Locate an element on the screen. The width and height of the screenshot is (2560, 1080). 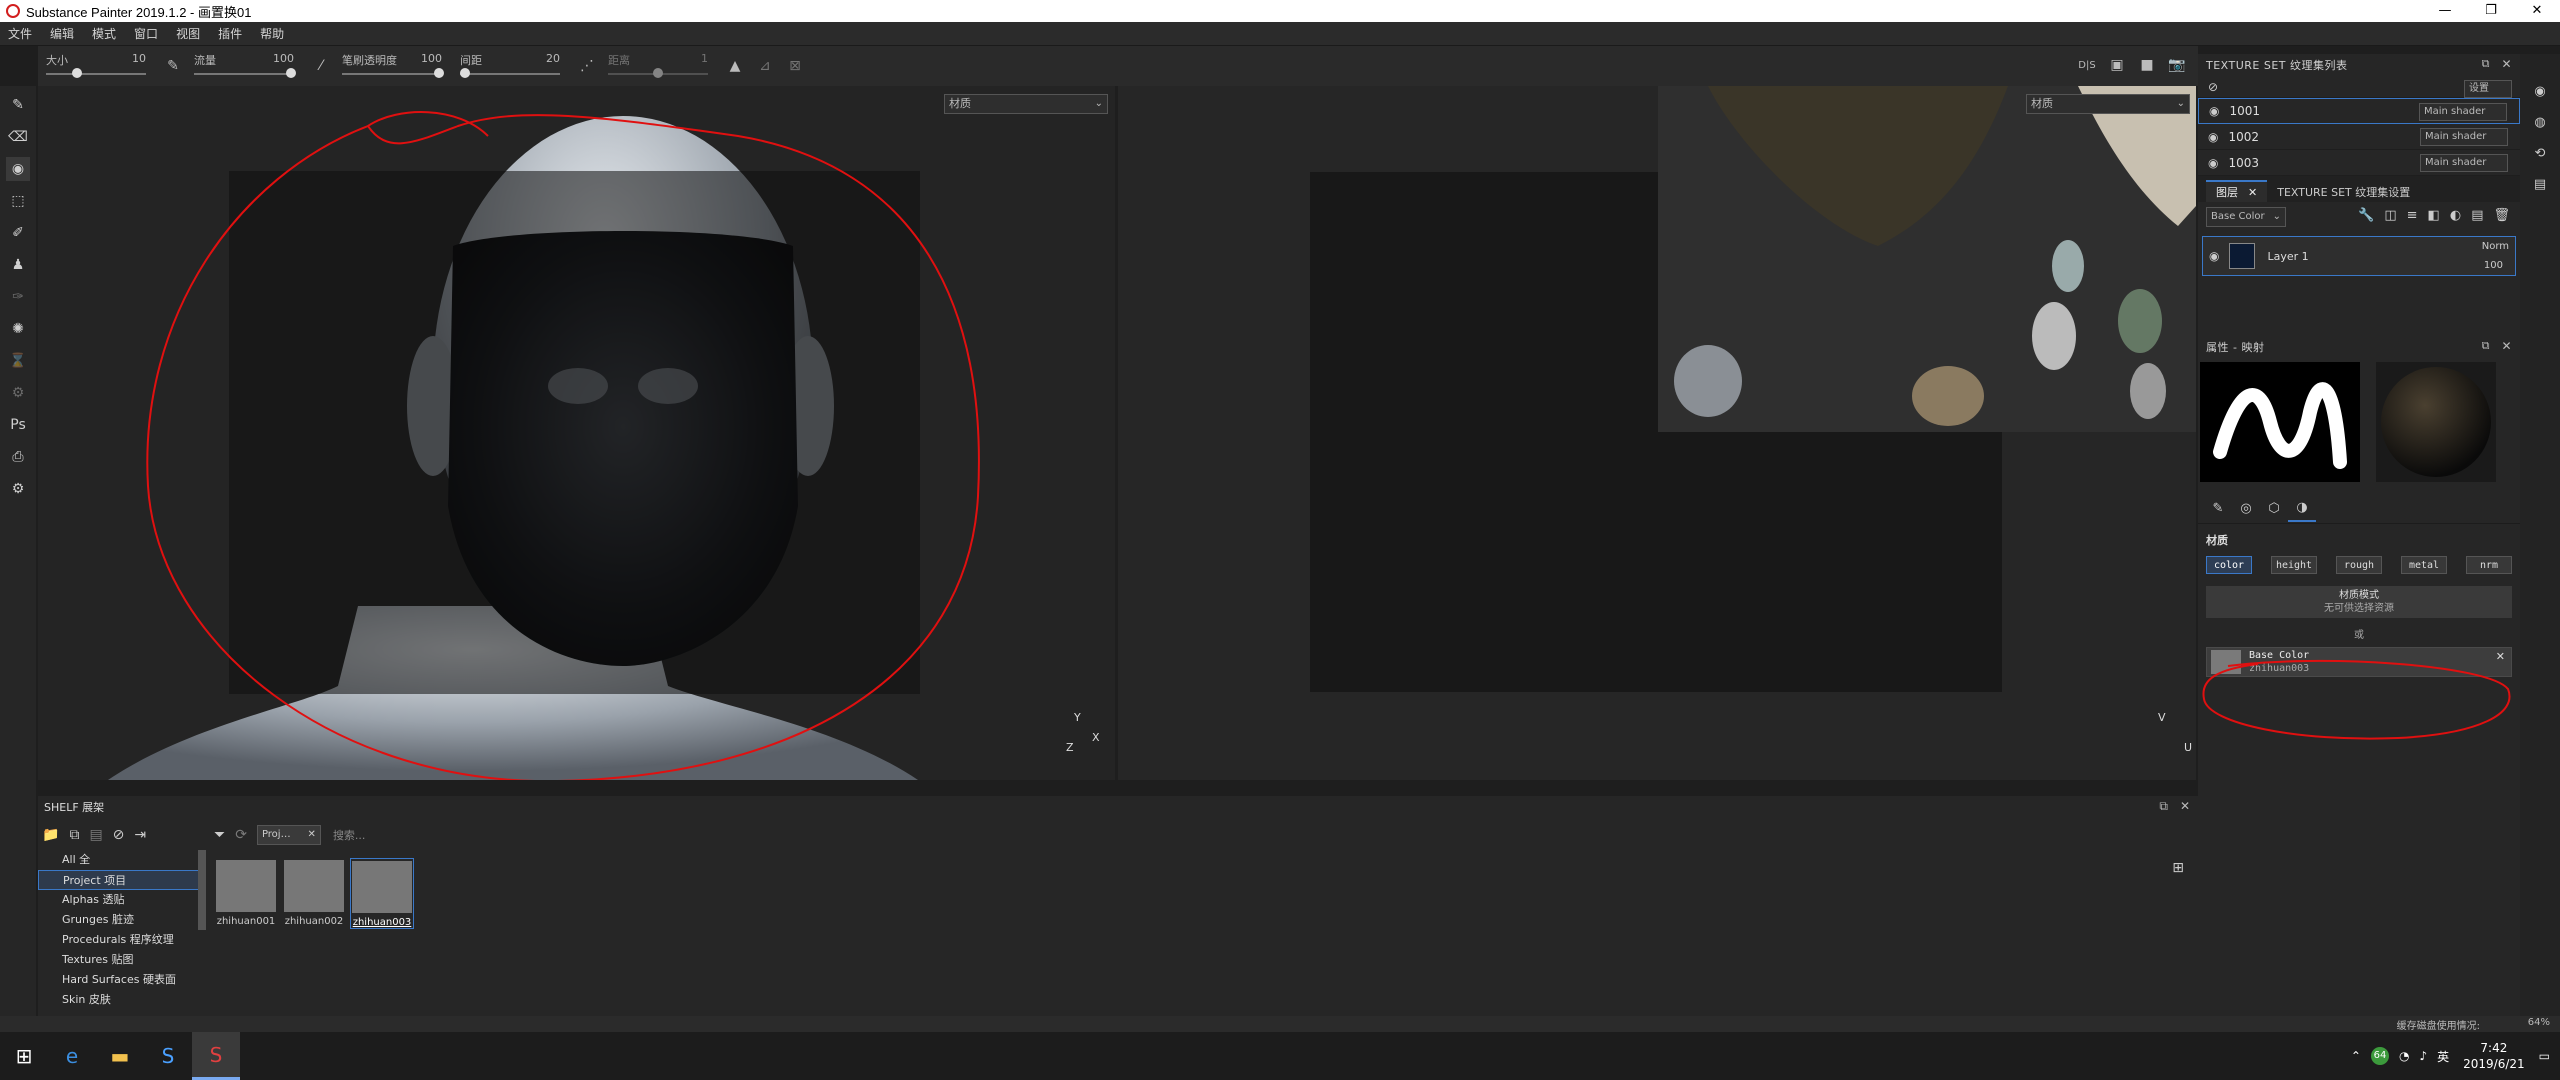
screenshot-icon: 📷 is located at coordinates (2177, 65).